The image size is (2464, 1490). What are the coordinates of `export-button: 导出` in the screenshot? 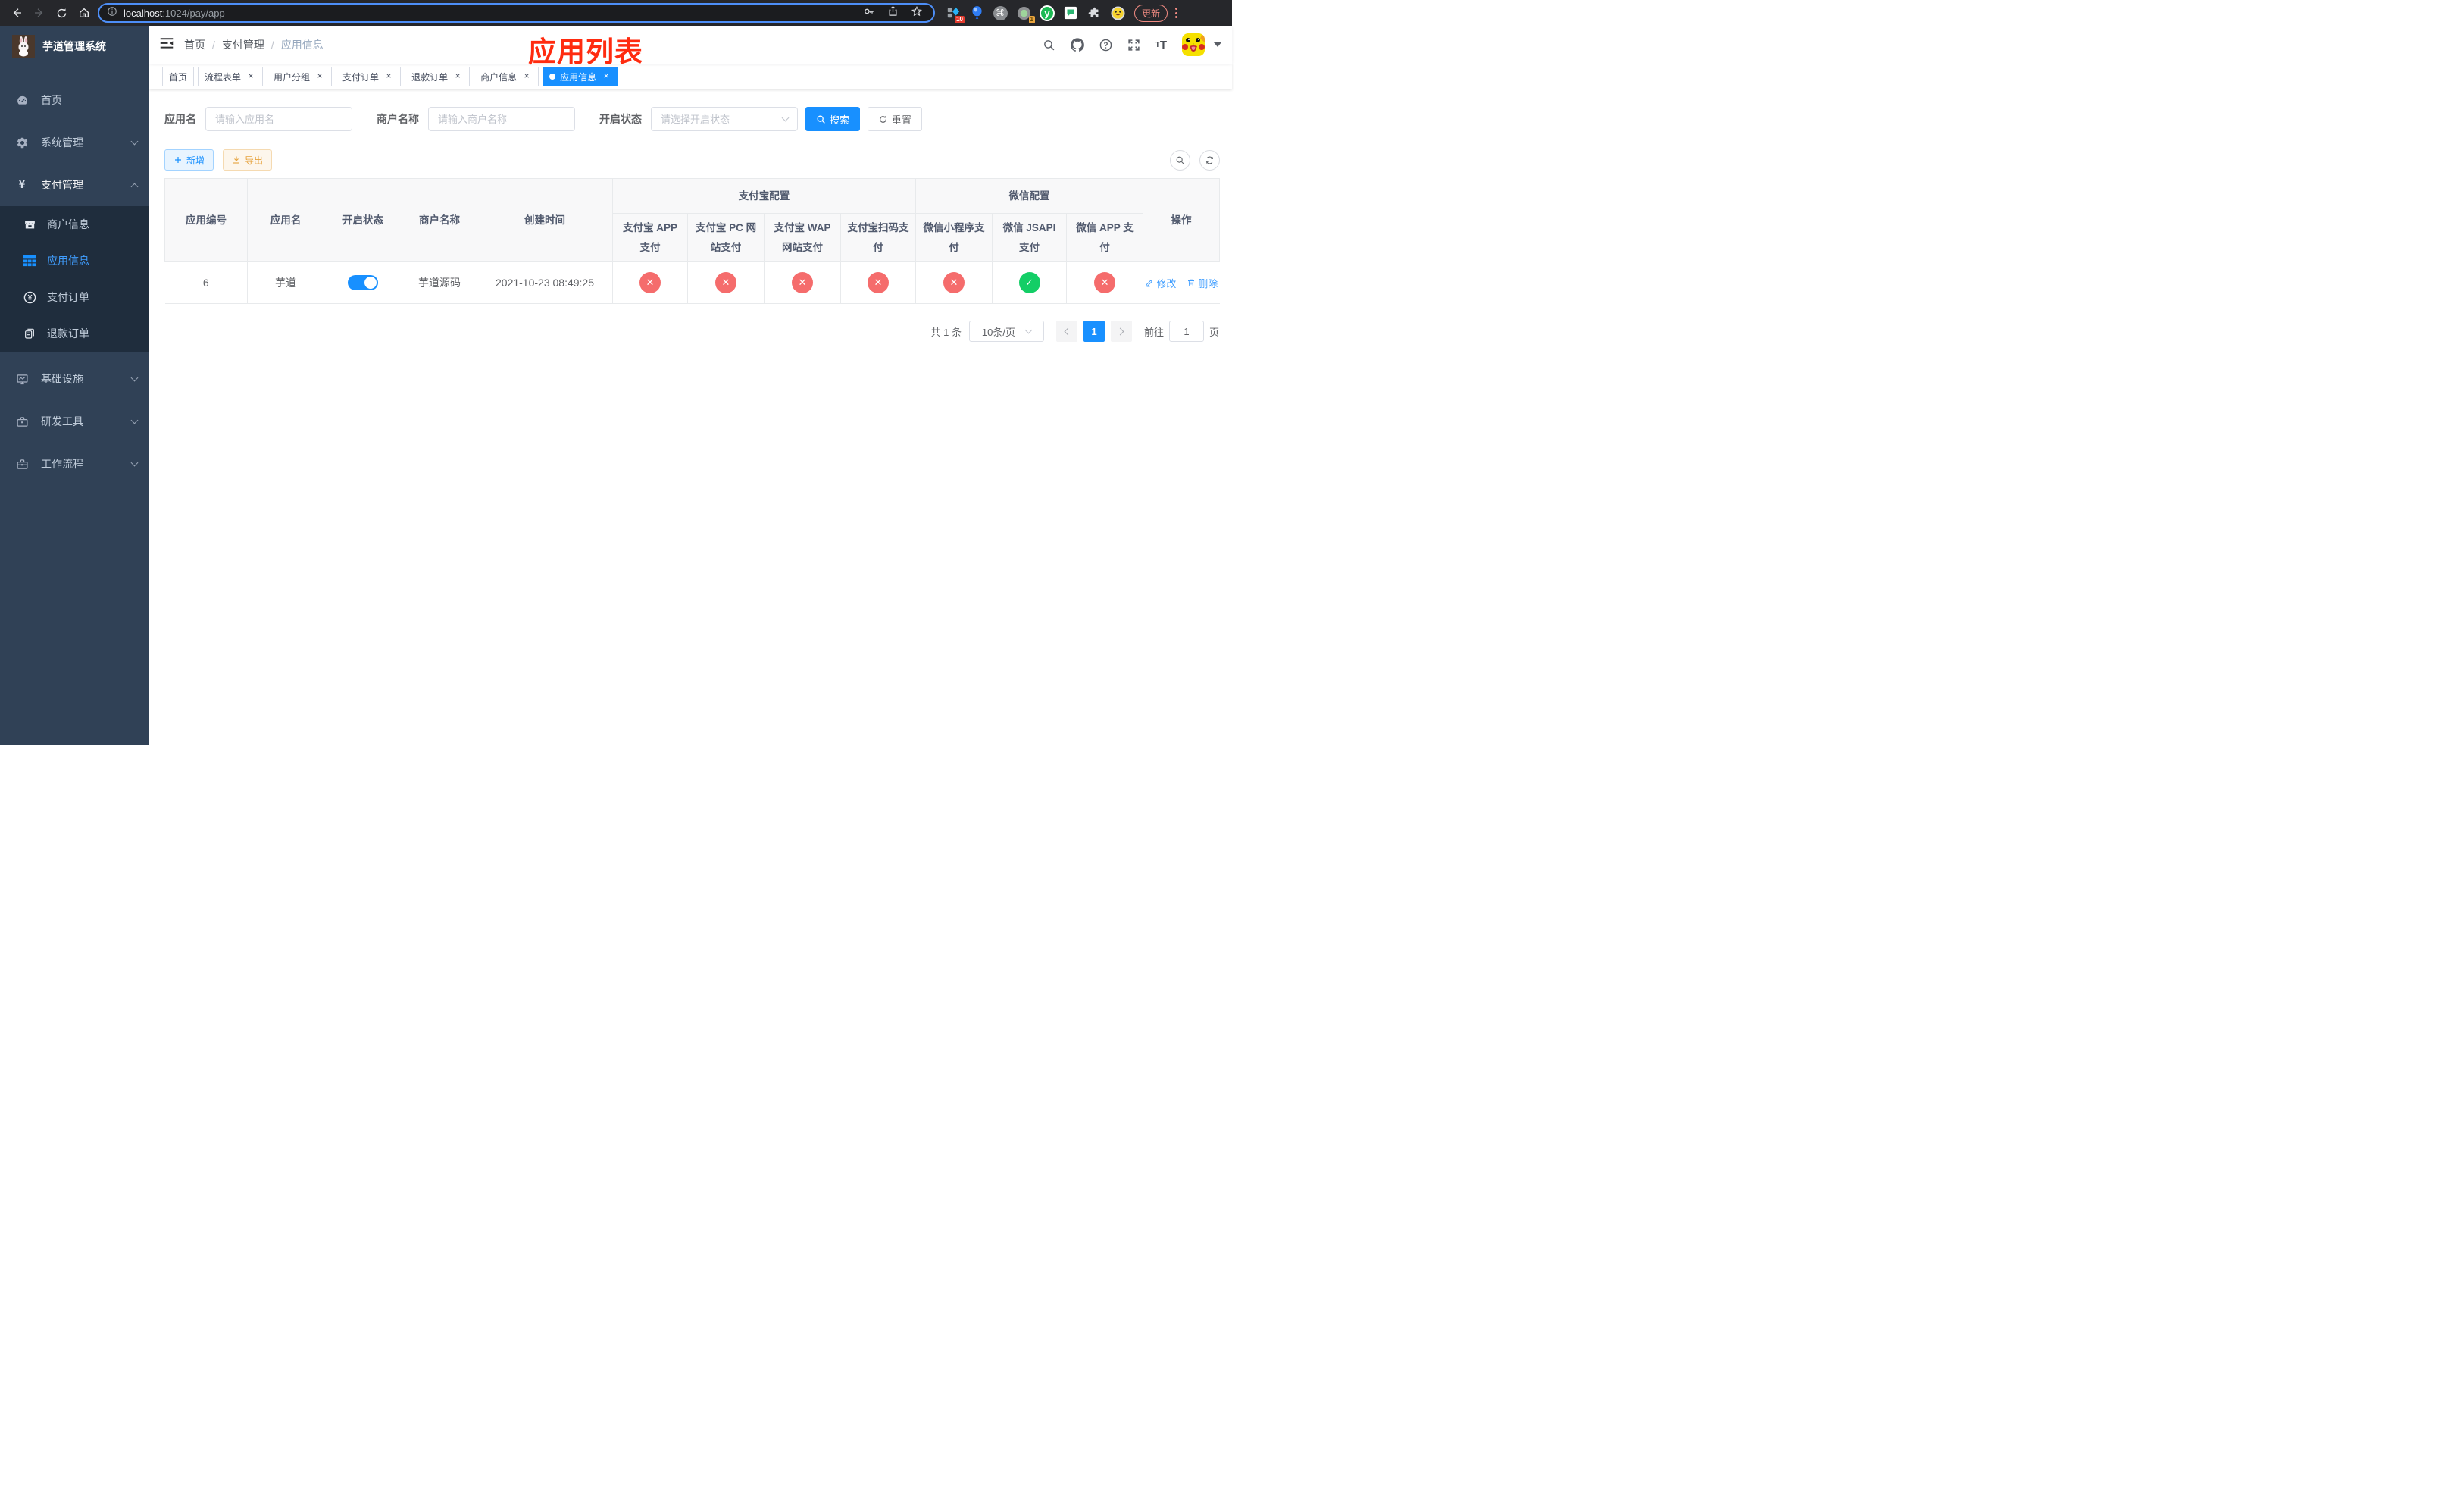 It's located at (248, 160).